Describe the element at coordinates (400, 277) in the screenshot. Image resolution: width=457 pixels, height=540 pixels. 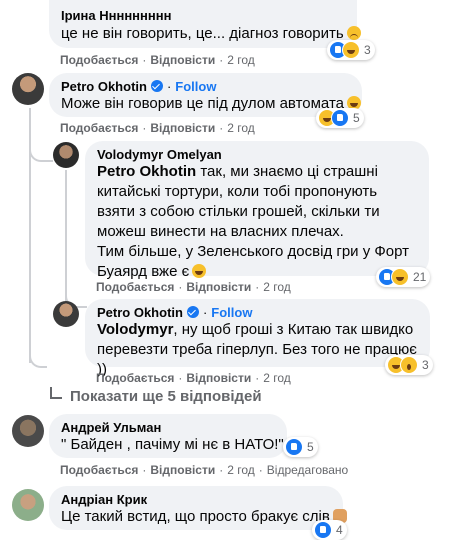
I see `haha-reaction-icon` at that location.